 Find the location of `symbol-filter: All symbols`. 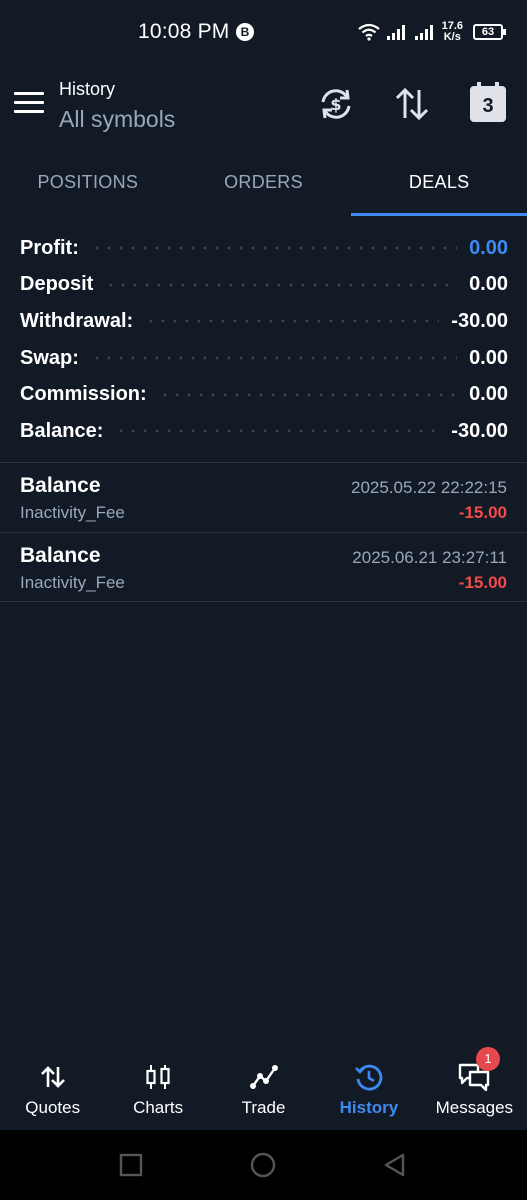

symbol-filter: All symbols is located at coordinates (117, 119).